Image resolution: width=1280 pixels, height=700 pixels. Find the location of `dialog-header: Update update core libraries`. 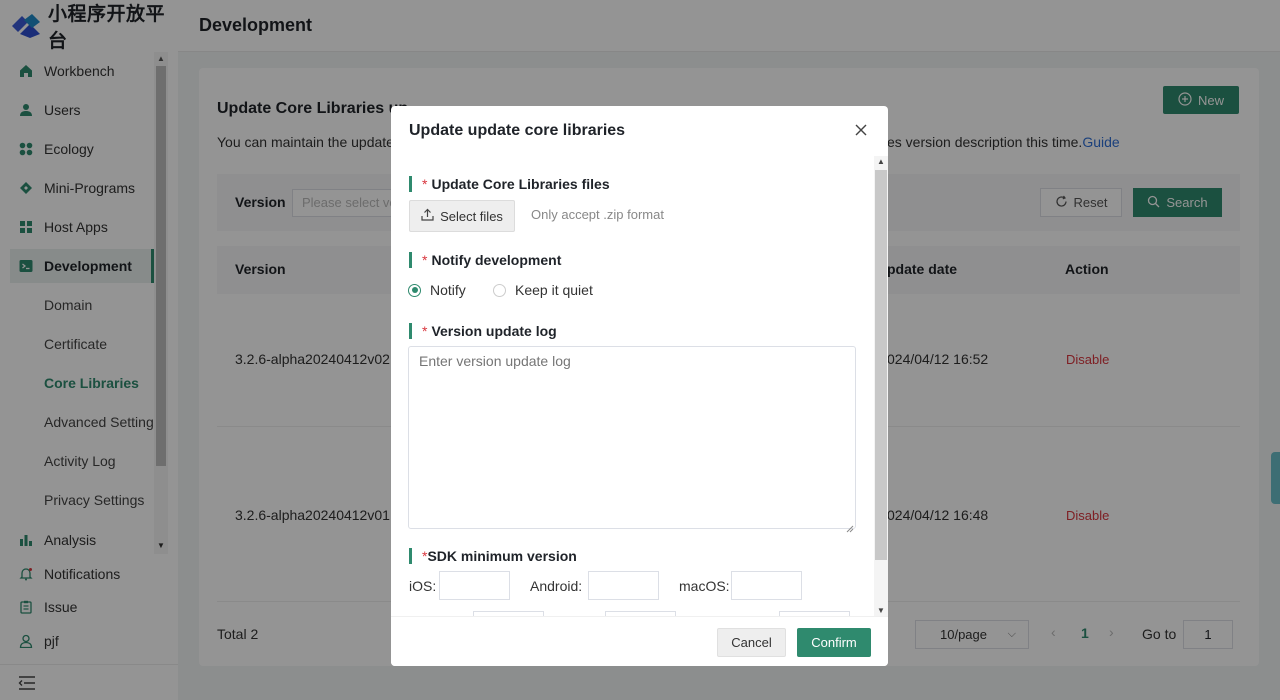

dialog-header: Update update core libraries is located at coordinates (639, 131).